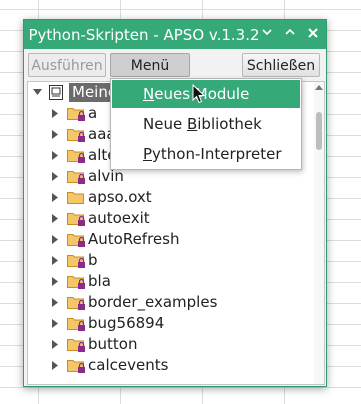 The height and width of the screenshot is (404, 361). Describe the element at coordinates (93, 260) in the screenshot. I see `tree-item-label: b` at that location.